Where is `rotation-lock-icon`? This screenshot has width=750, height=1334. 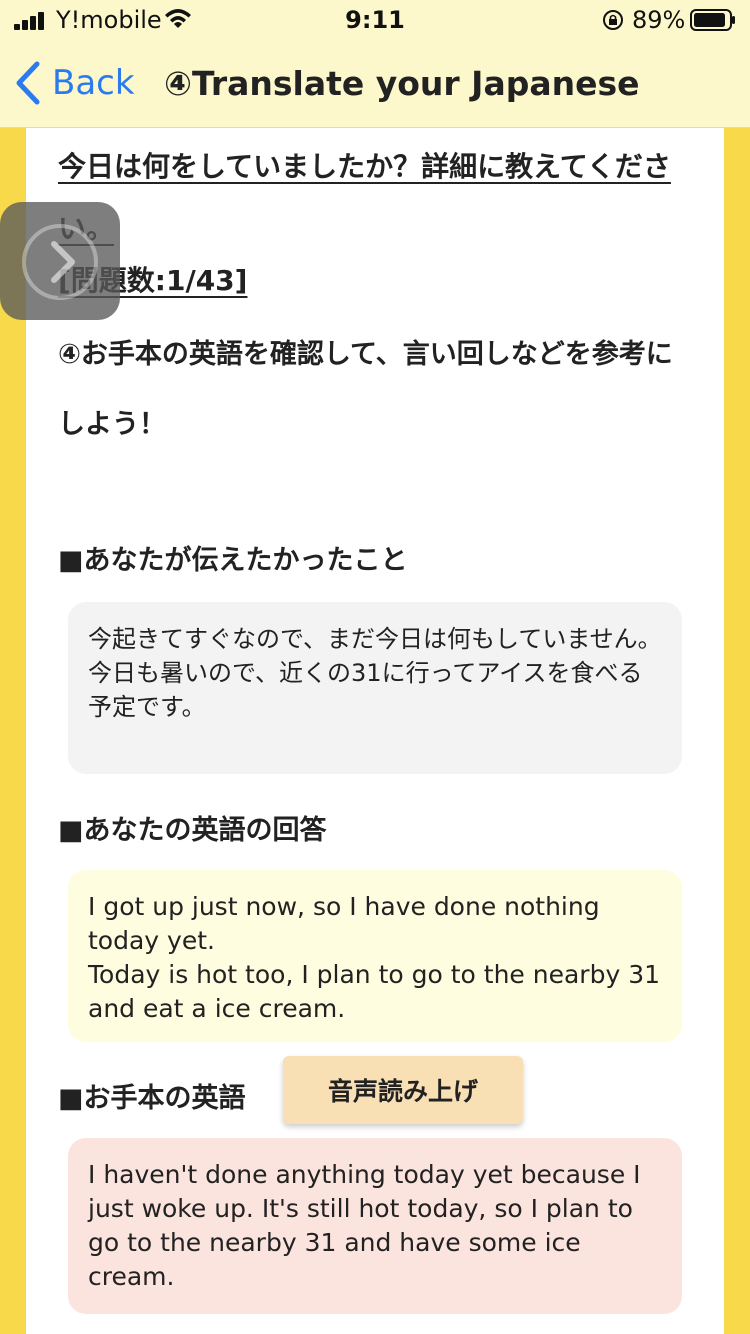
rotation-lock-icon is located at coordinates (613, 20).